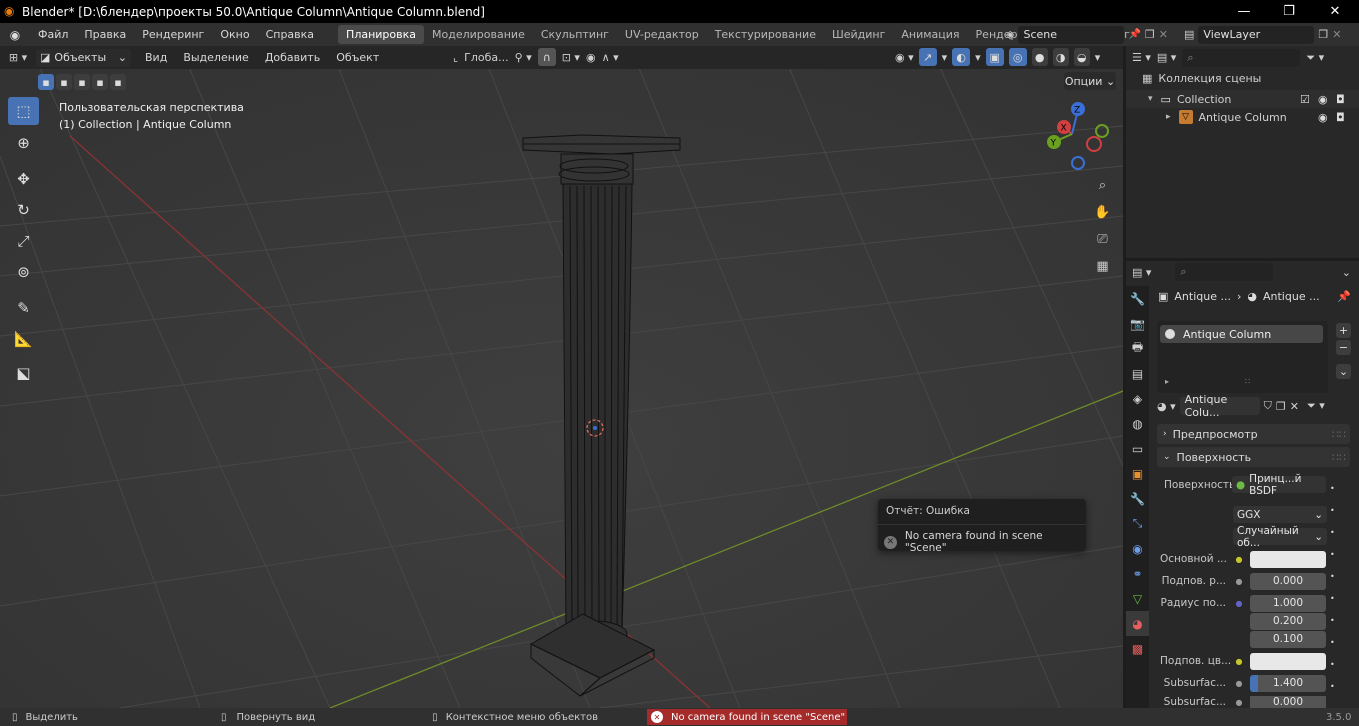  Describe the element at coordinates (1280, 537) in the screenshot. I see `subsurface-method-select: Случайный об... ⌄` at that location.